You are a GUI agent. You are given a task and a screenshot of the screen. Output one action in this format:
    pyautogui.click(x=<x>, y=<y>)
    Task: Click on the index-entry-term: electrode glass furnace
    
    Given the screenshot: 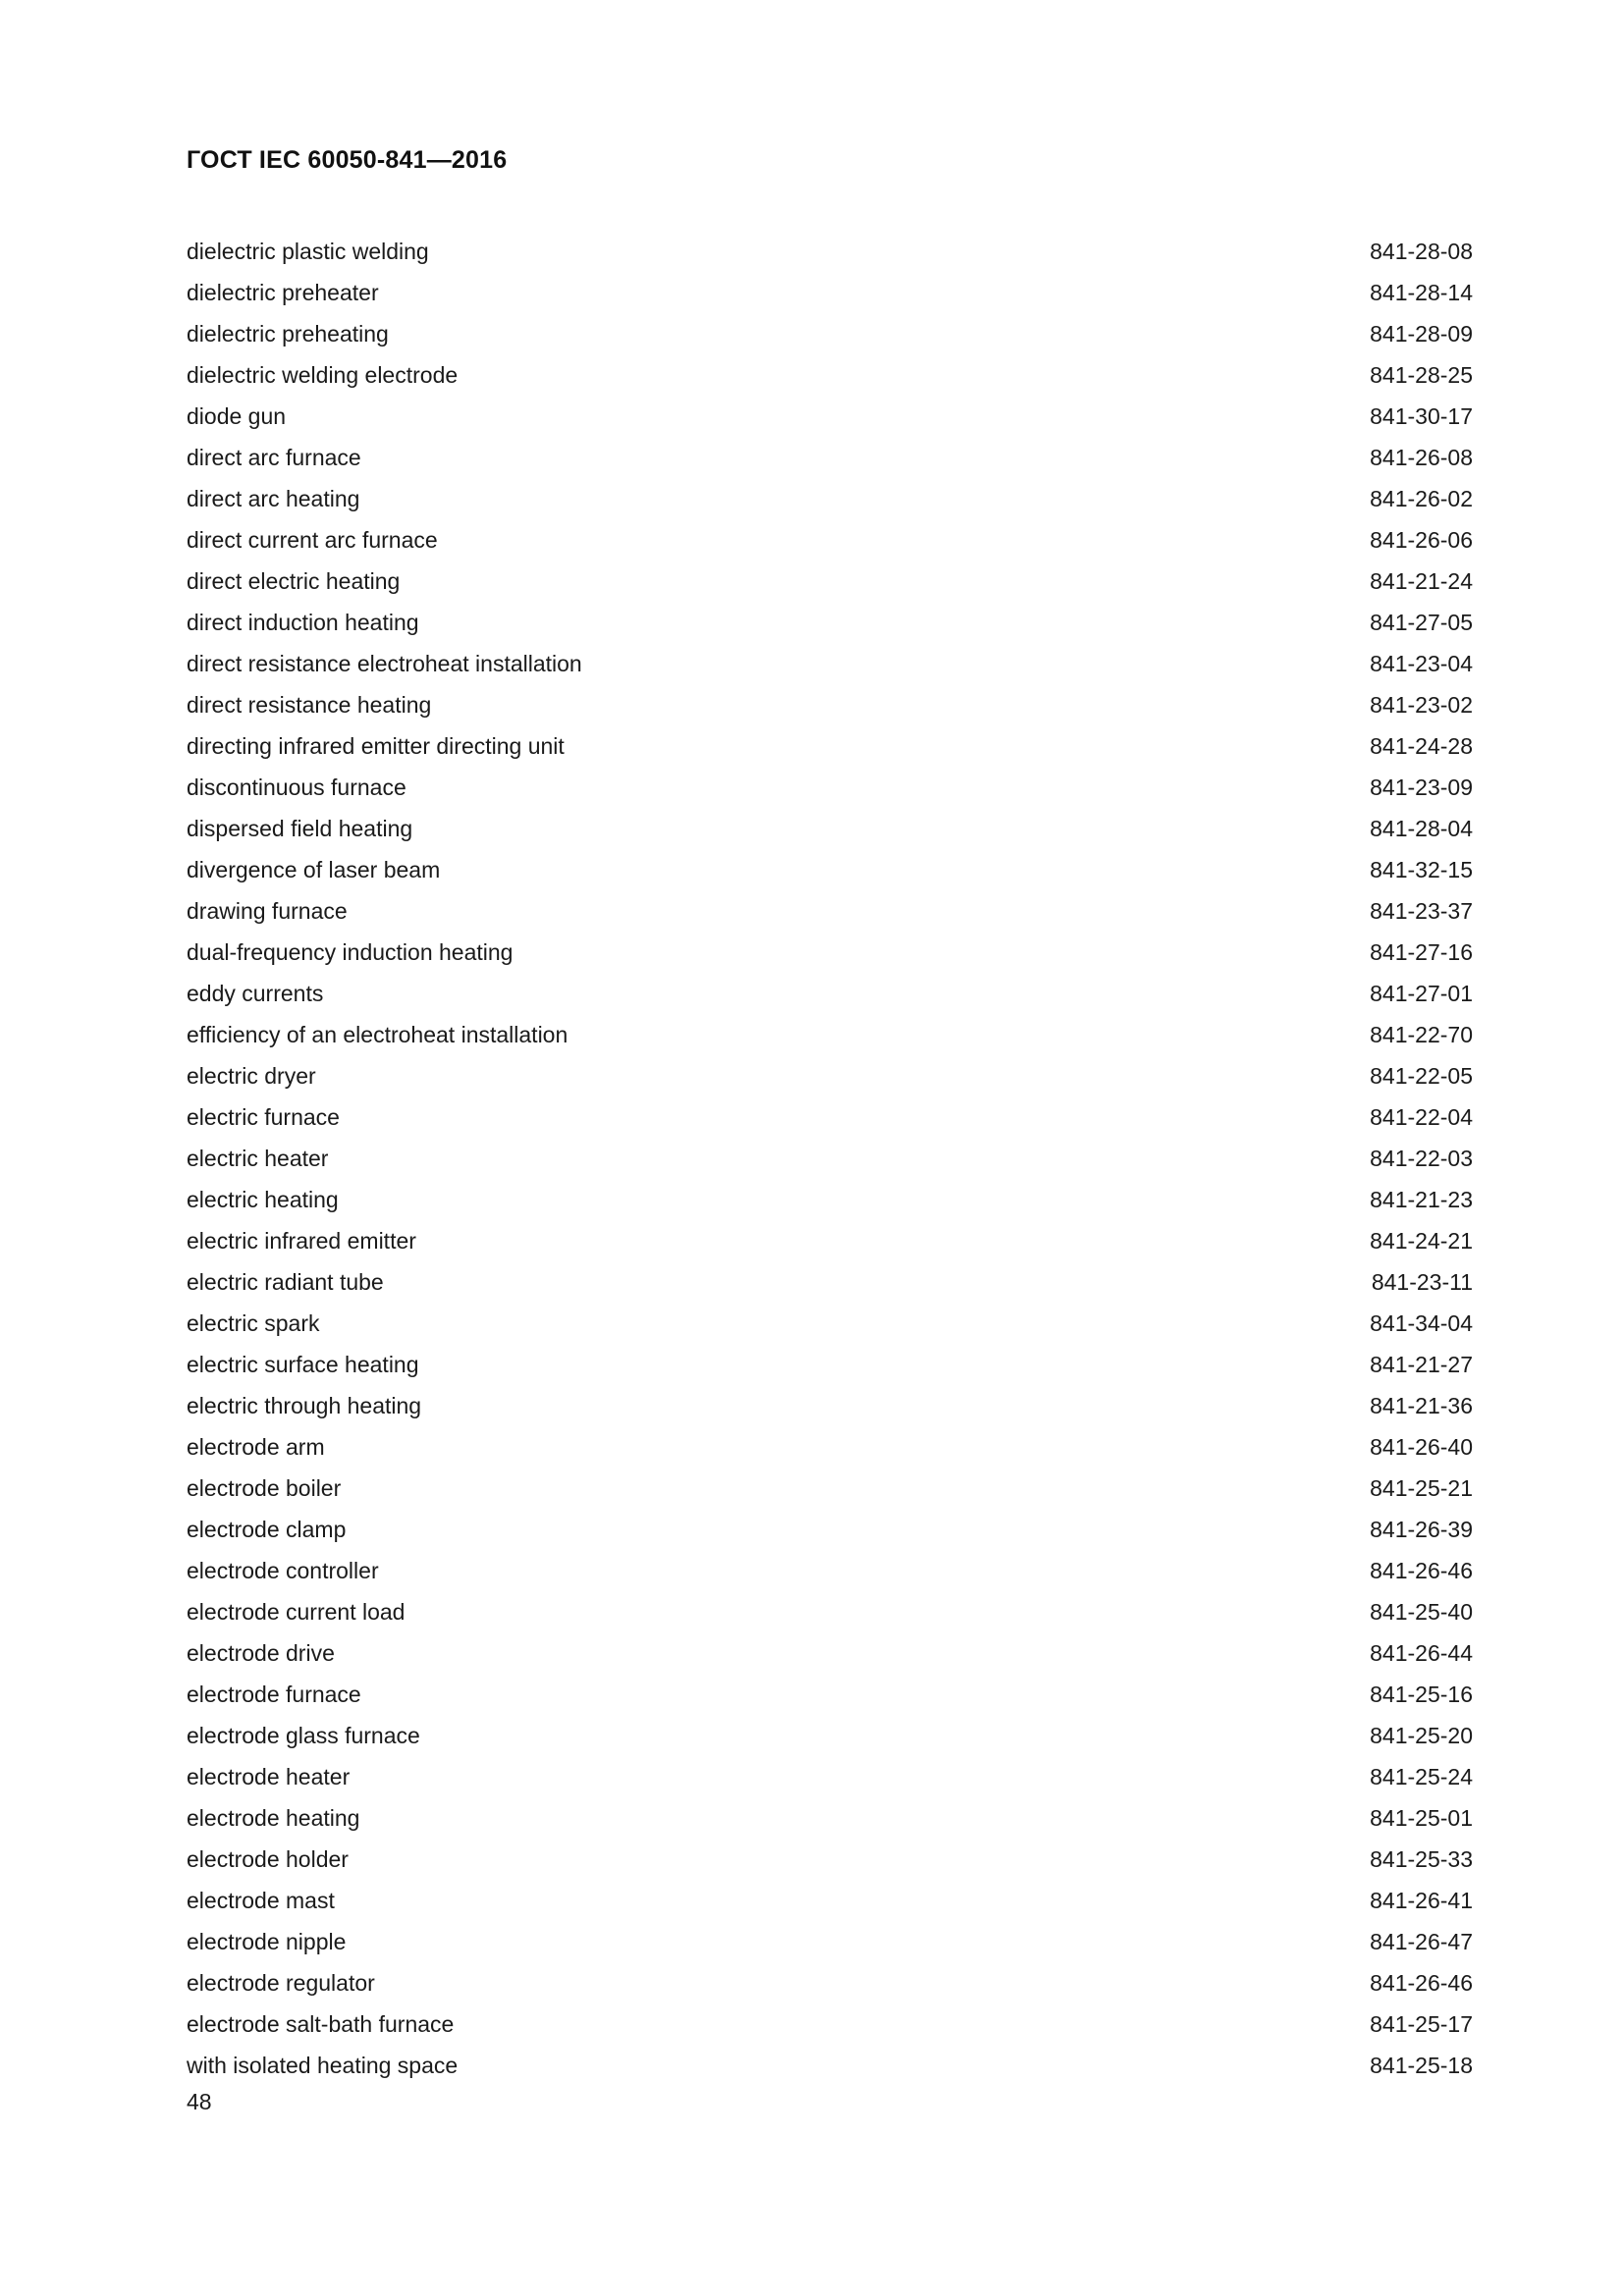 What is the action you would take?
    pyautogui.click(x=303, y=1735)
    